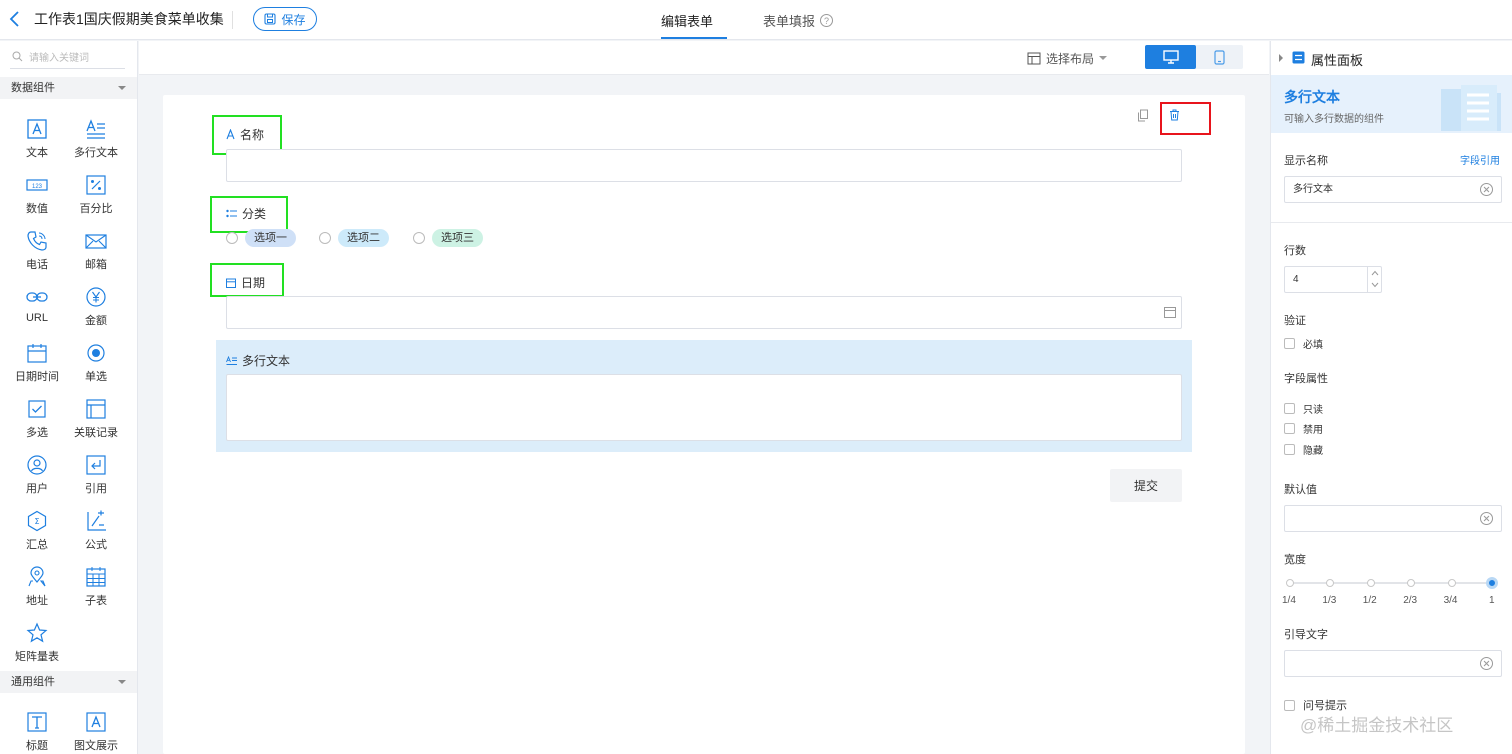  Describe the element at coordinates (704, 312) in the screenshot. I see `date-input` at that location.